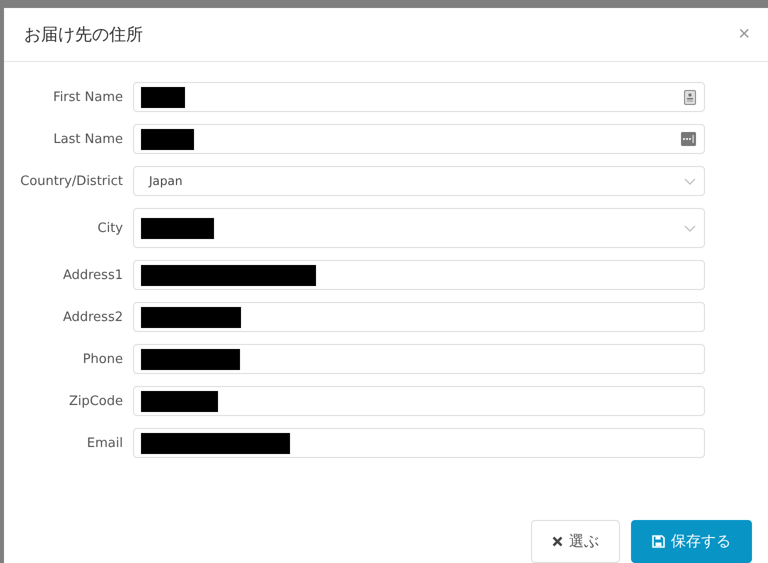 The height and width of the screenshot is (563, 768). Describe the element at coordinates (688, 139) in the screenshot. I see `password-dots-icon` at that location.